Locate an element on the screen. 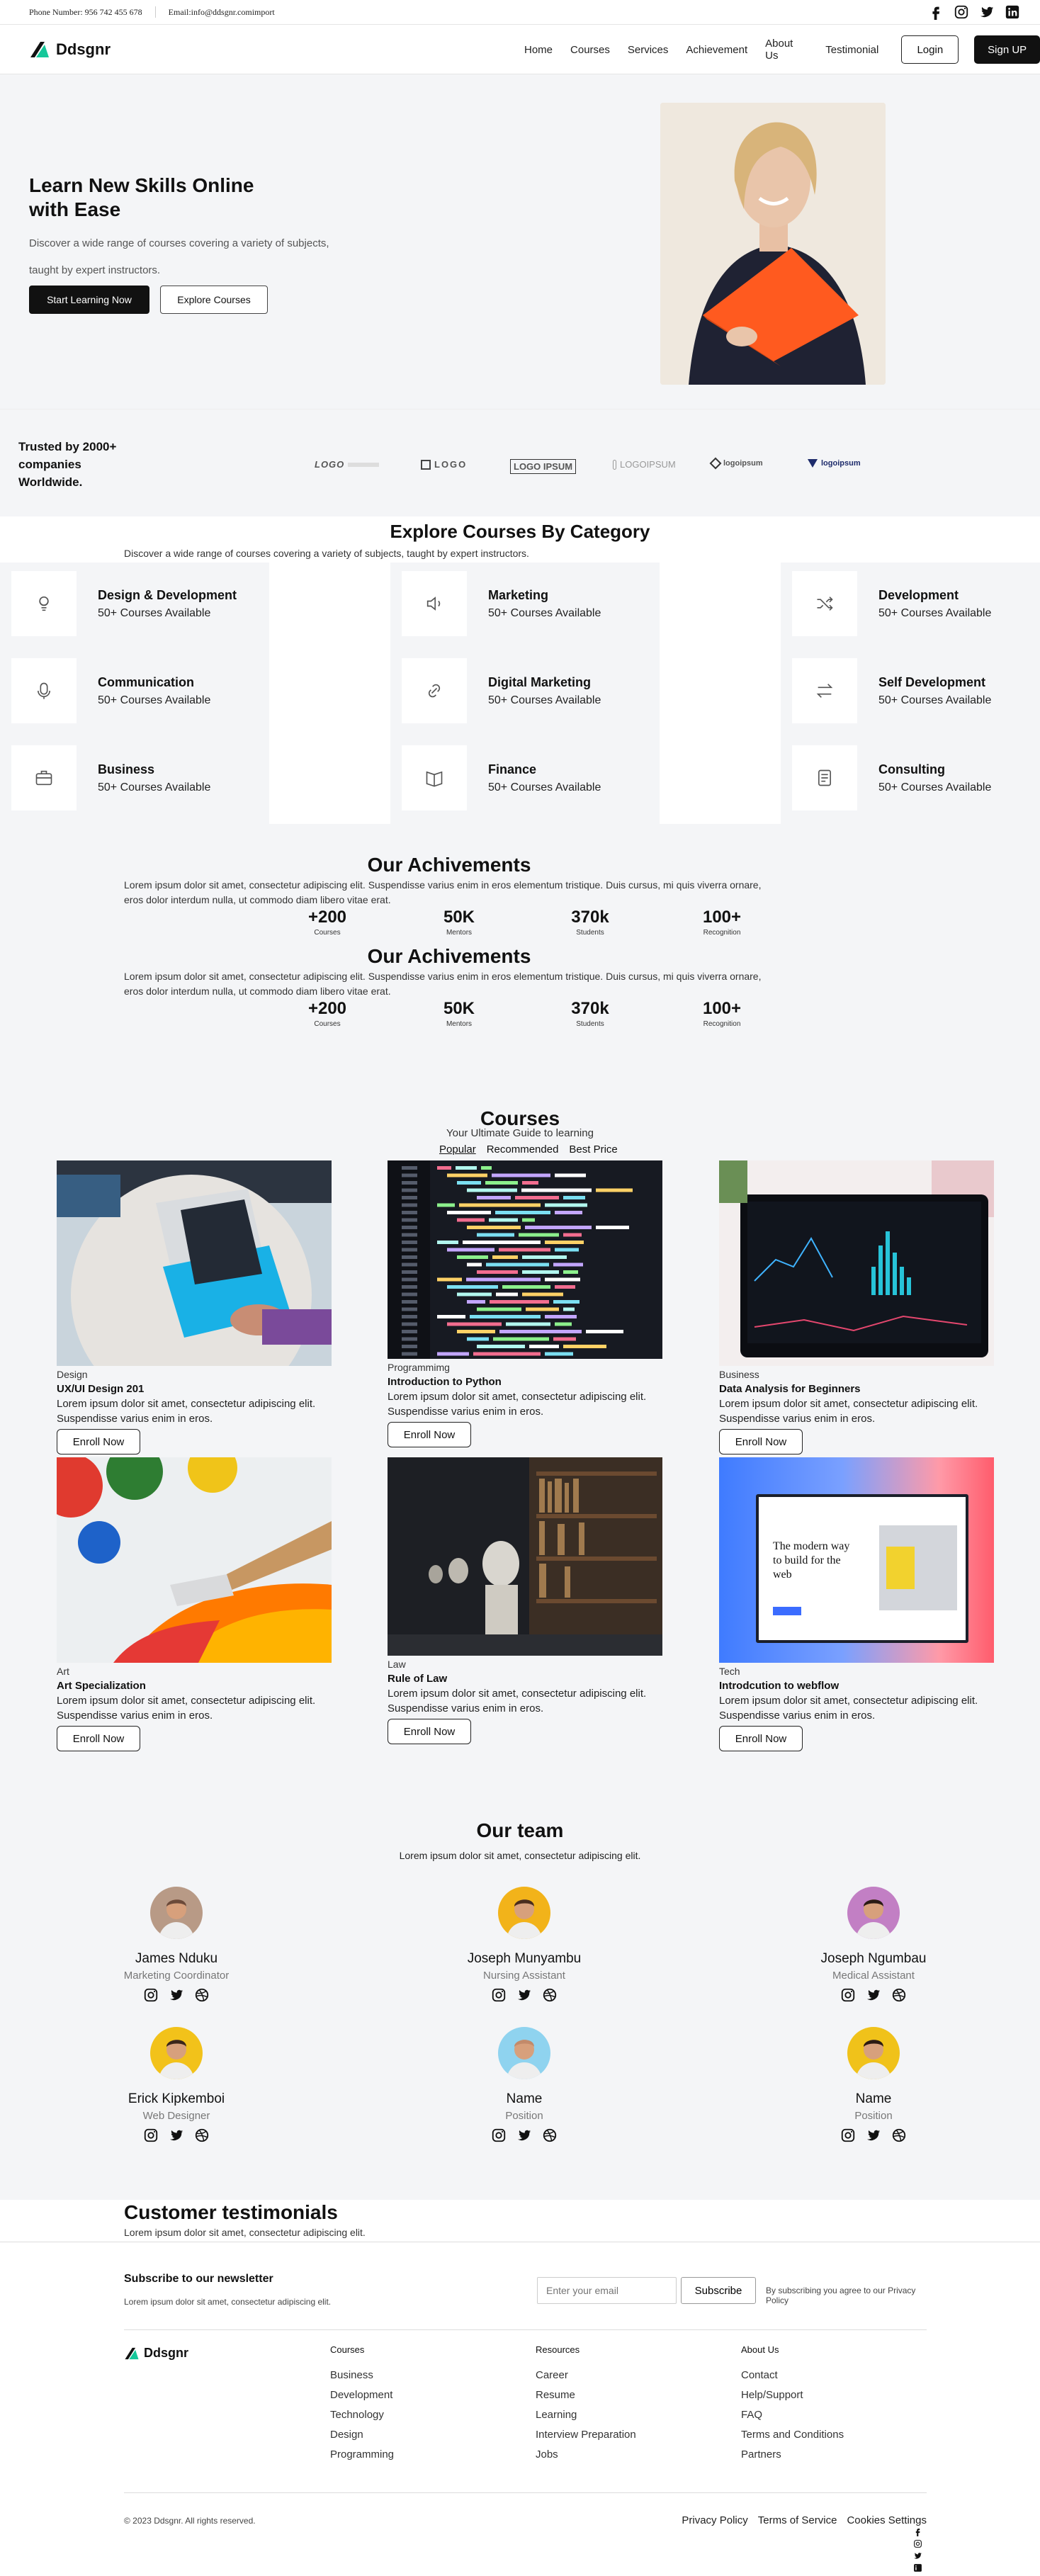 Image resolution: width=1040 pixels, height=2576 pixels. category-card-communication: Communication 50+ Courses Available is located at coordinates (131, 691).